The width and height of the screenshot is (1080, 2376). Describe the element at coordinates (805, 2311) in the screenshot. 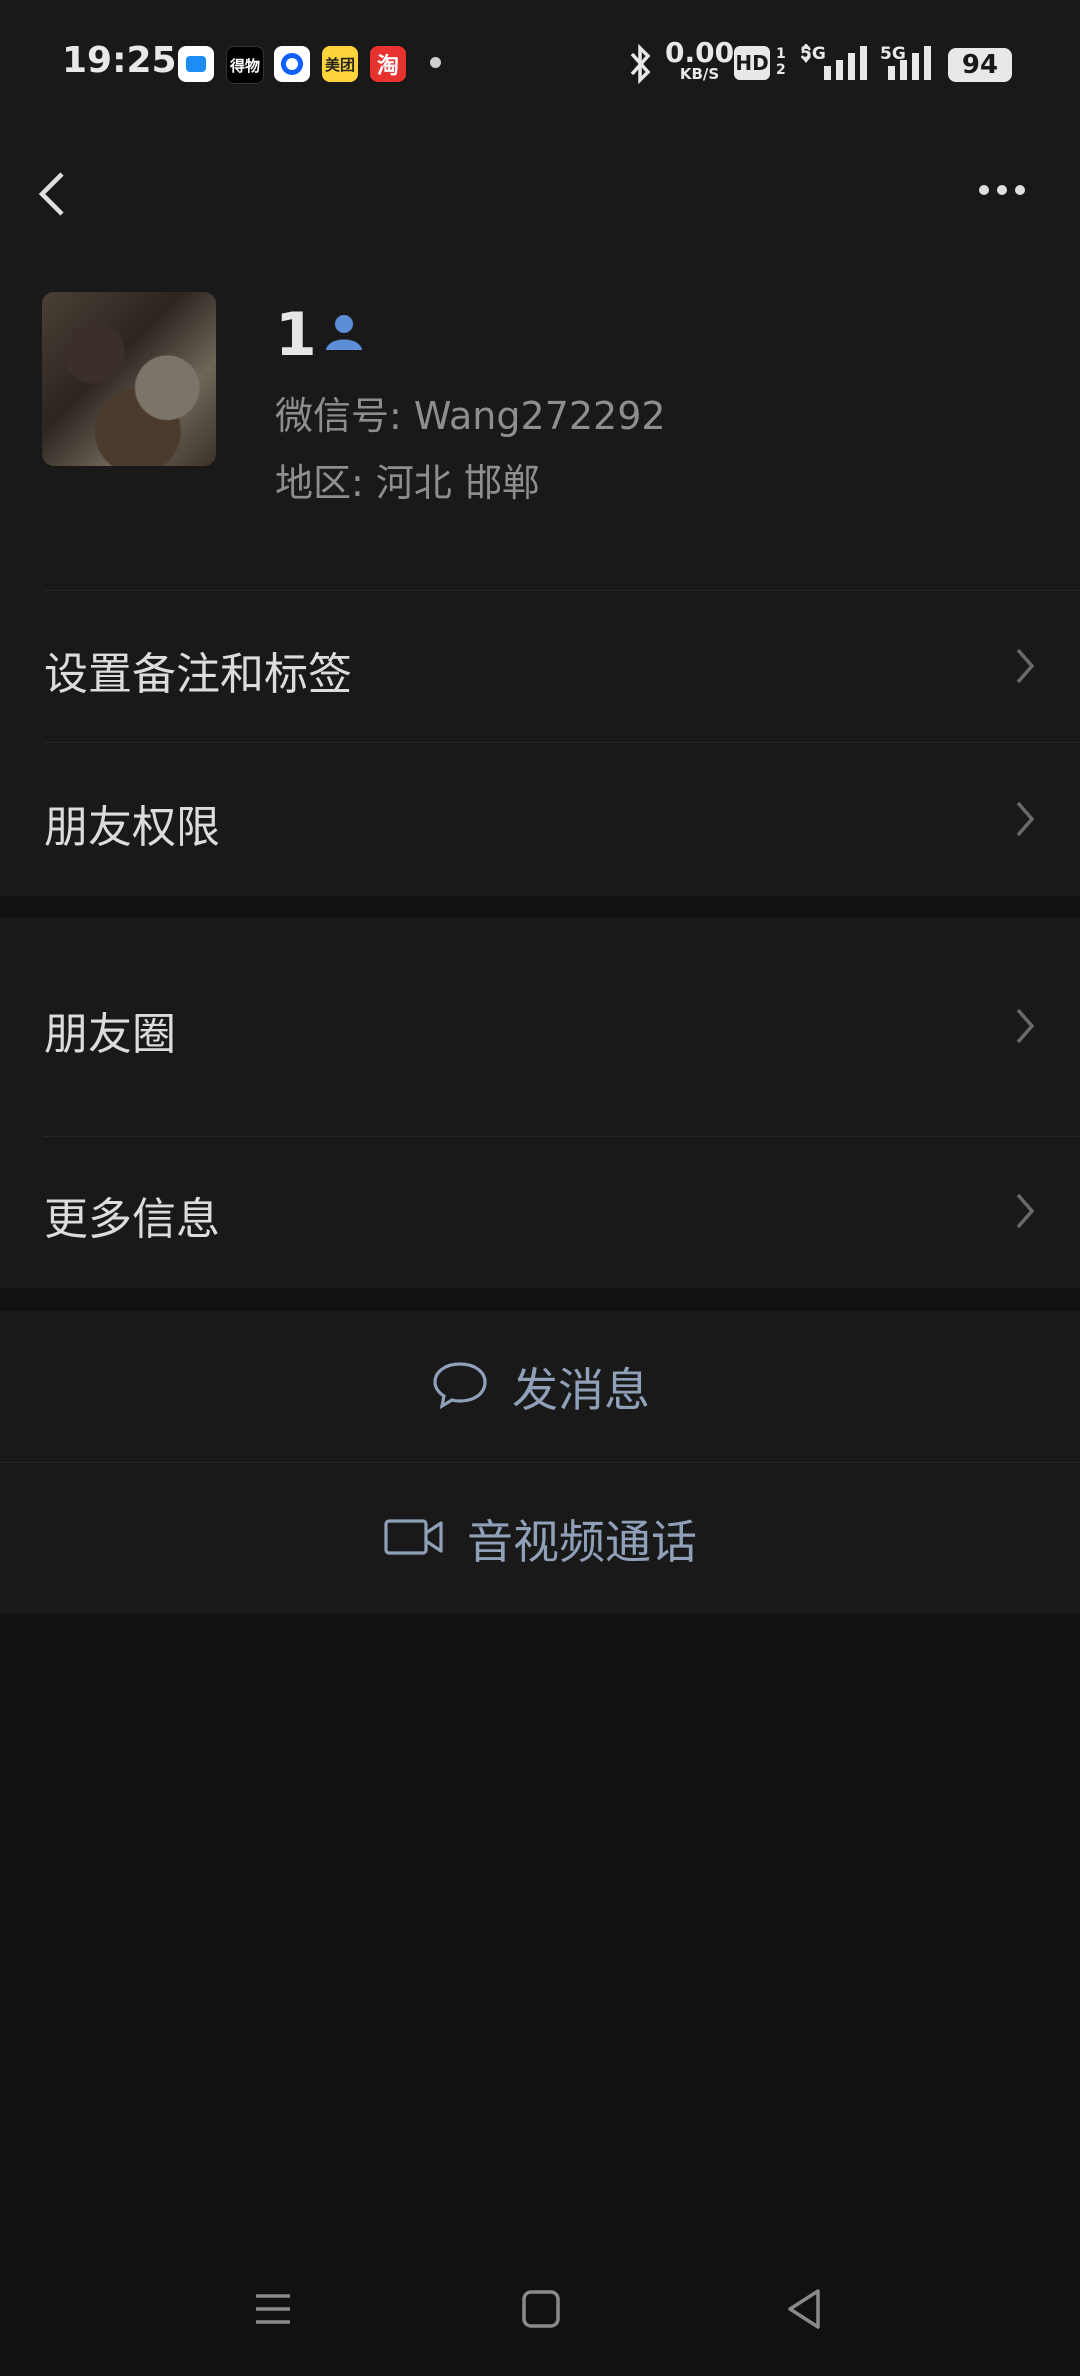

I see `back-triangle-icon` at that location.